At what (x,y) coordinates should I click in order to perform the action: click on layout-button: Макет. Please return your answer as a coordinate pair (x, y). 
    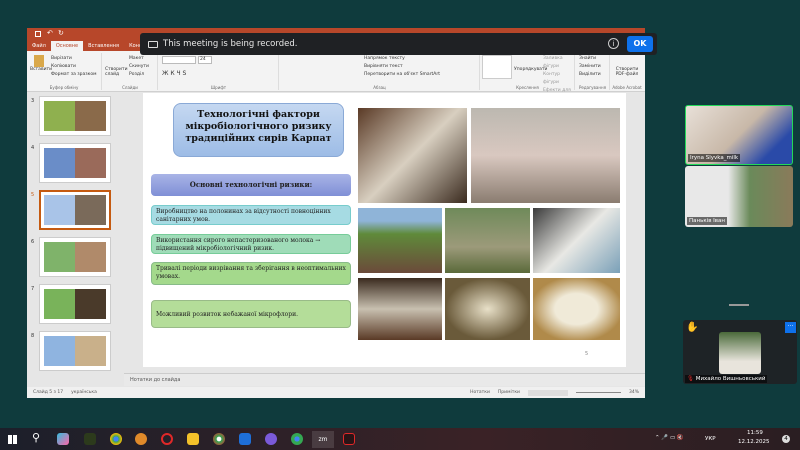
    Looking at the image, I should click on (139, 59).